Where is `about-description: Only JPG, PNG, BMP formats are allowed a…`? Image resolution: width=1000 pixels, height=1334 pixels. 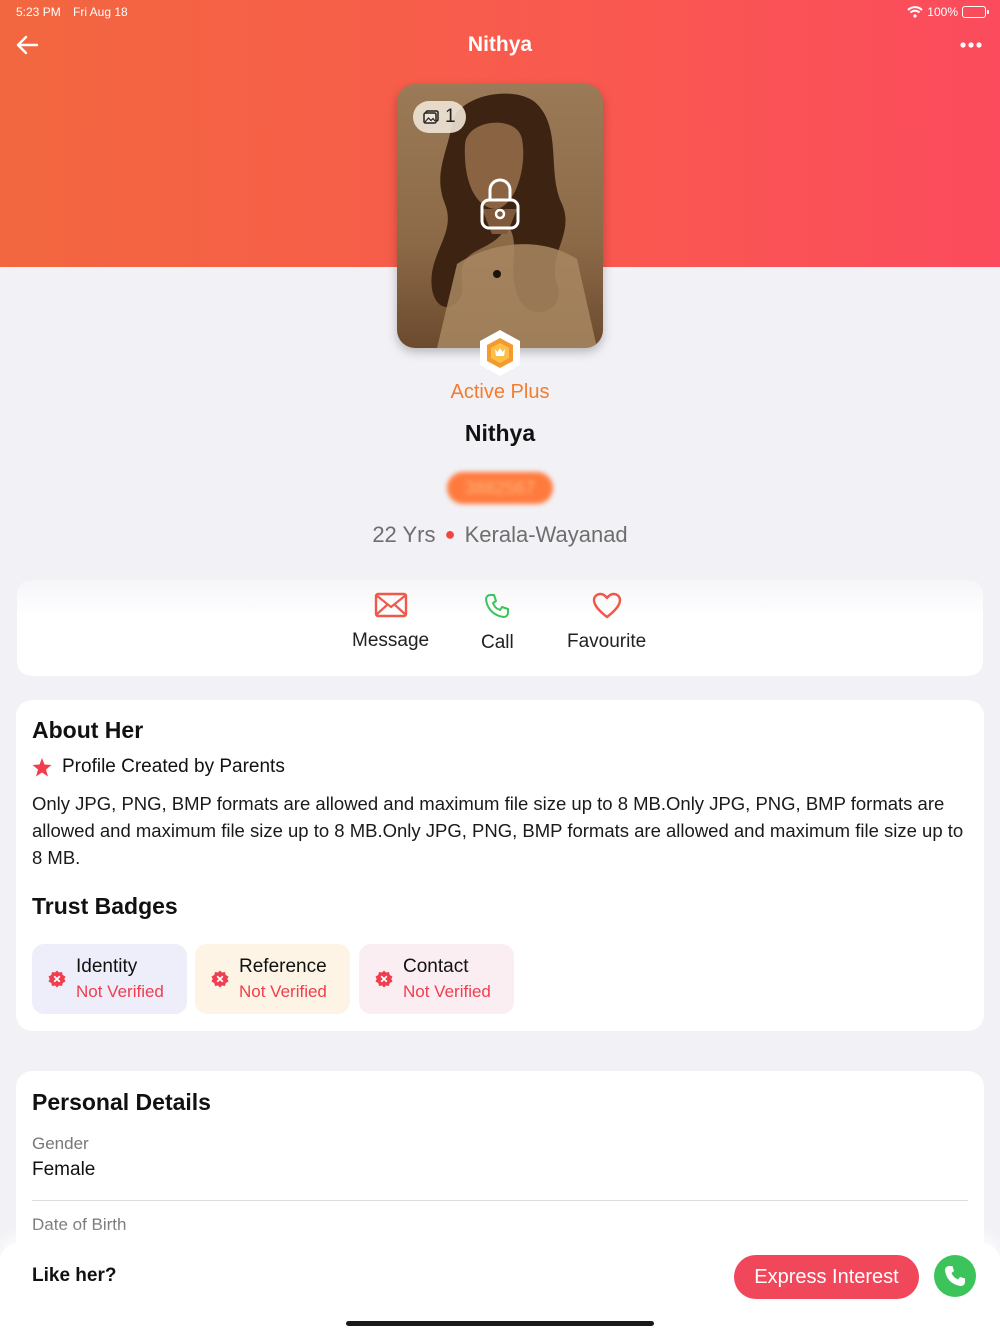 about-description: Only JPG, PNG, BMP formats are allowed a… is located at coordinates (498, 830).